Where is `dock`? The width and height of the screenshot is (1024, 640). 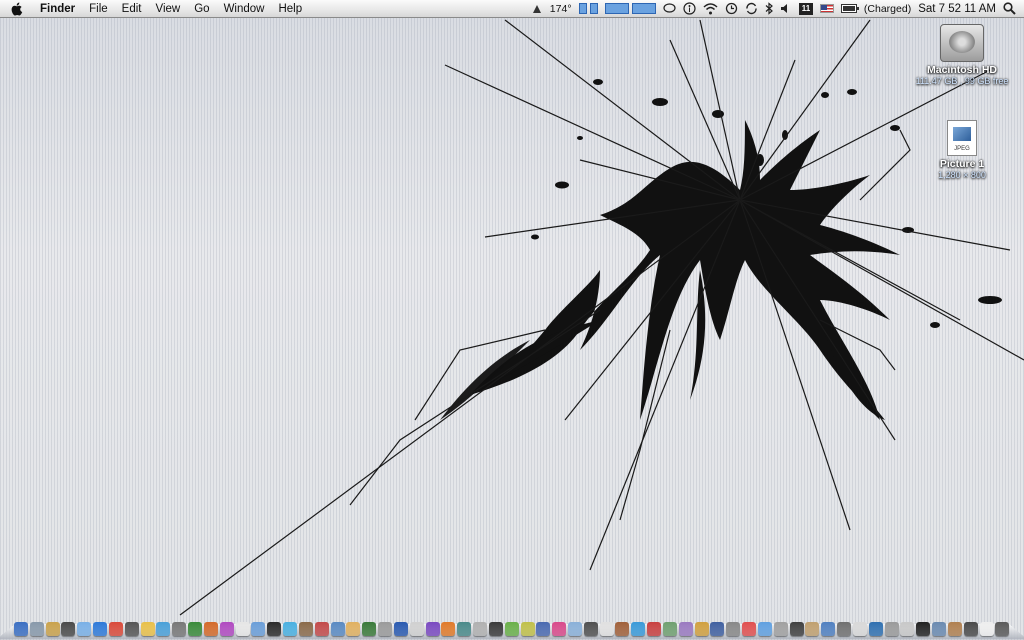 dock is located at coordinates (512, 626).